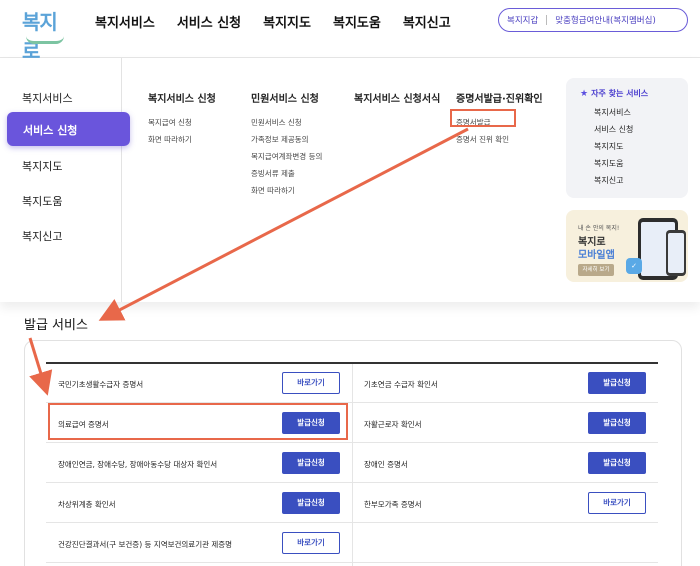  Describe the element at coordinates (505, 503) in the screenshot. I see `table-row: 한부모가족 증명서 바로가기` at that location.